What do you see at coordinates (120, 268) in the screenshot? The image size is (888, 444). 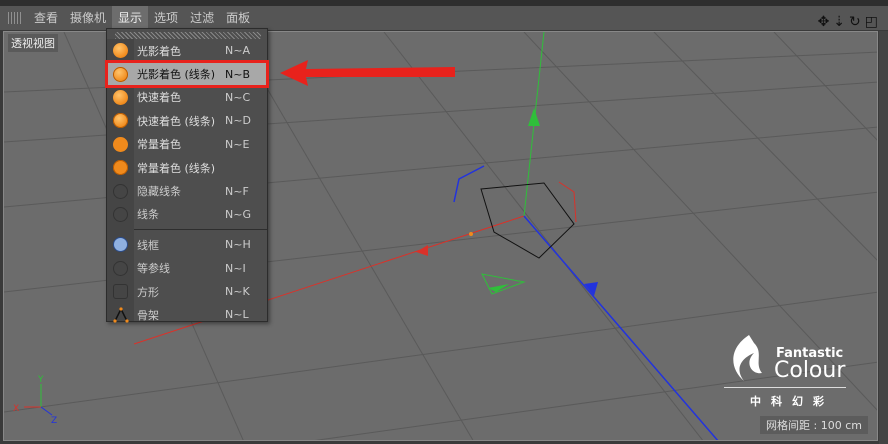 I see `isoparm-icon` at bounding box center [120, 268].